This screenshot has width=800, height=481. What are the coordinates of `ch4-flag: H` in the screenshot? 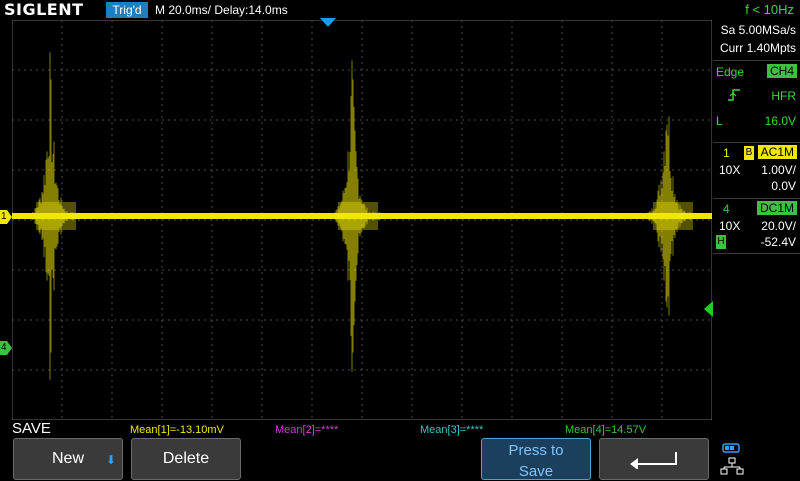 It's located at (721, 242).